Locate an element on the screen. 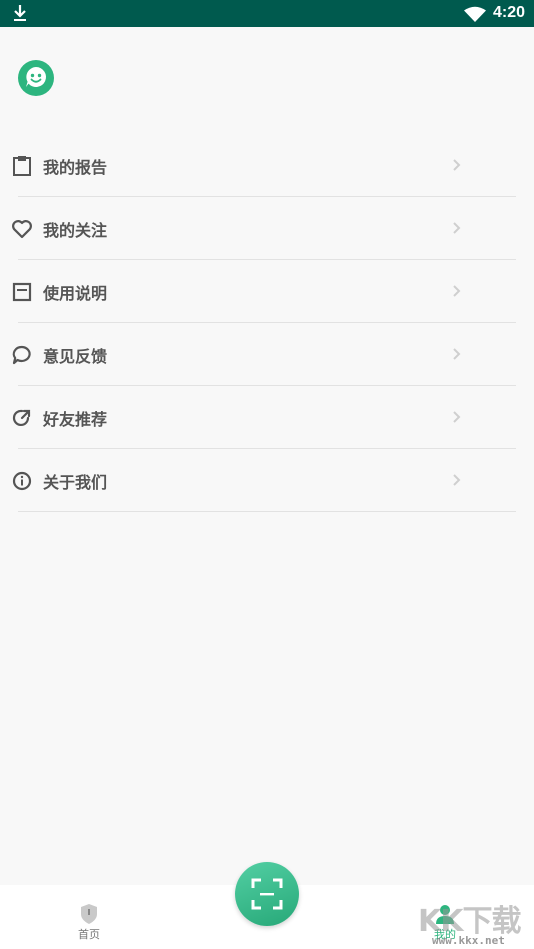 This screenshot has height=949, width=534. status-bar: 4:20 is located at coordinates (267, 13).